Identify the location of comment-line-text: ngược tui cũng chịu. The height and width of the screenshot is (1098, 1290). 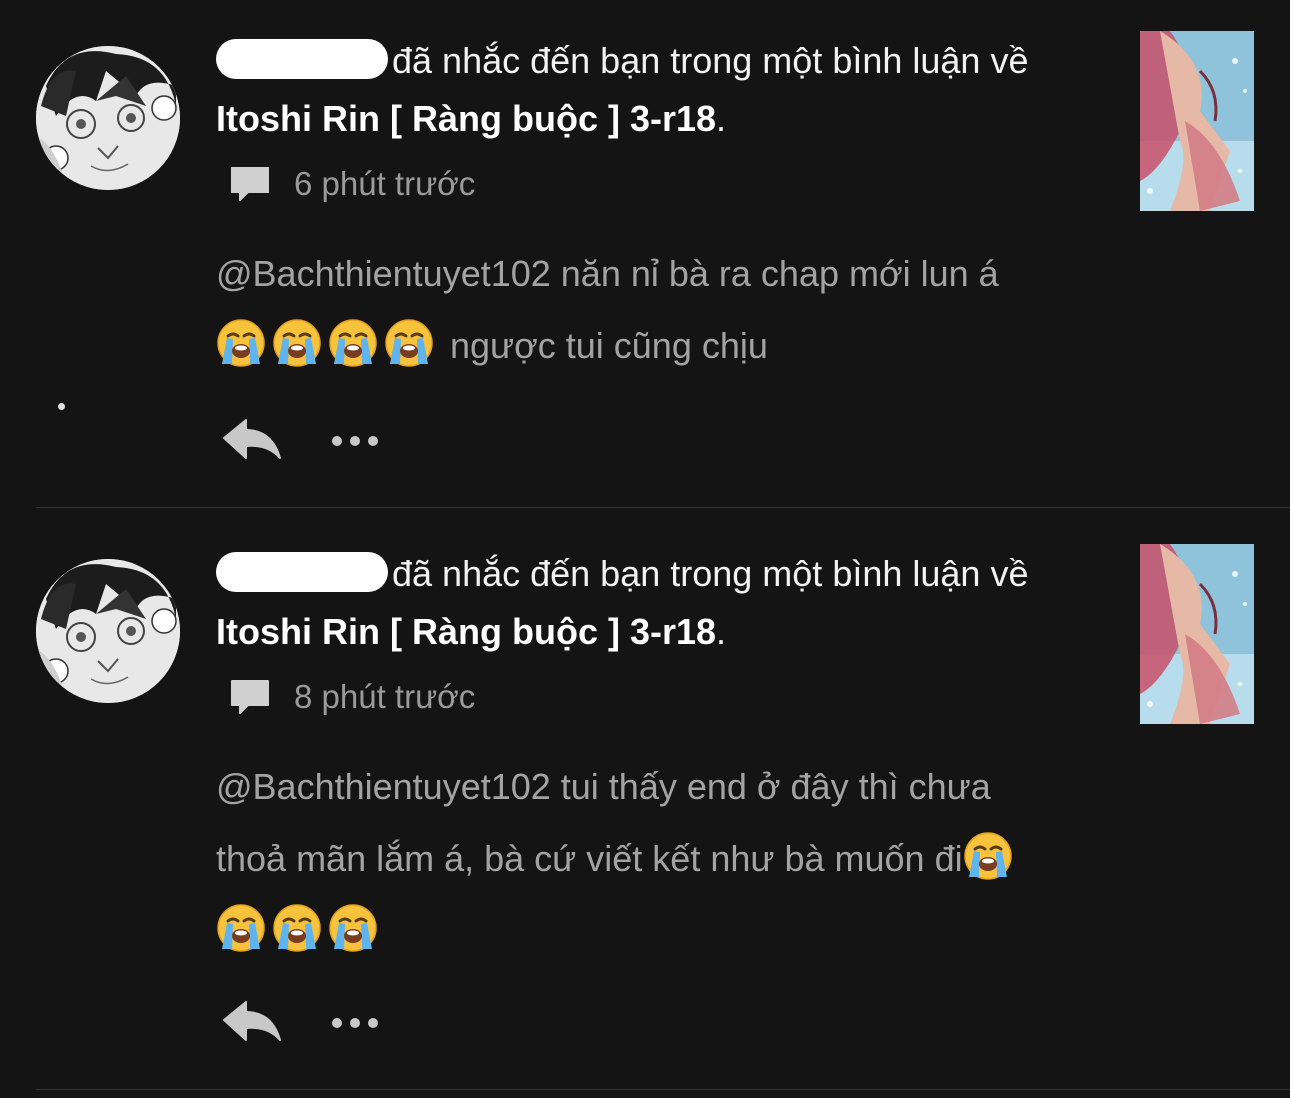
(604, 345).